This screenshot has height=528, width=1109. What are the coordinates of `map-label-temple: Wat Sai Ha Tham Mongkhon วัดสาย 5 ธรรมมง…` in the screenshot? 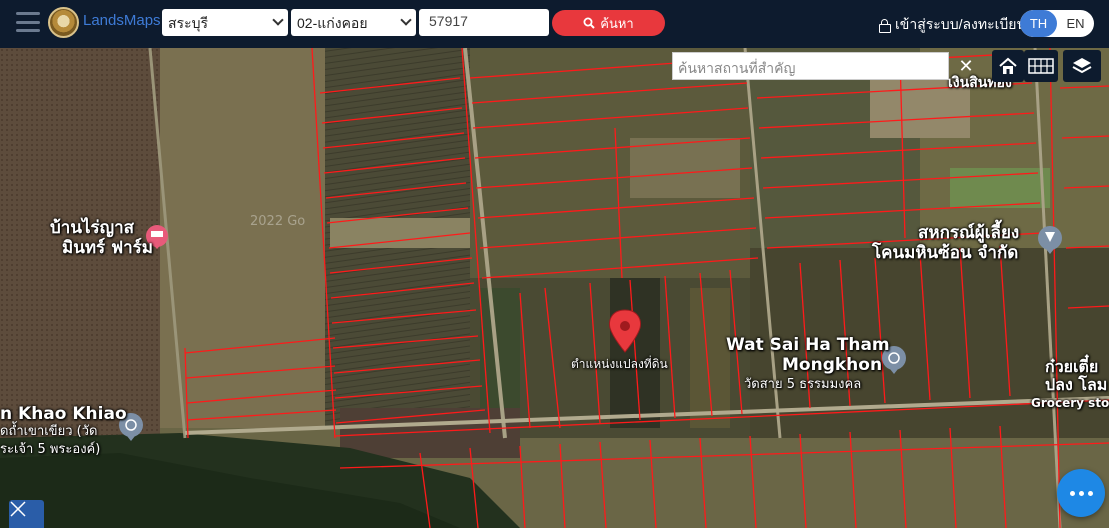 It's located at (808, 365).